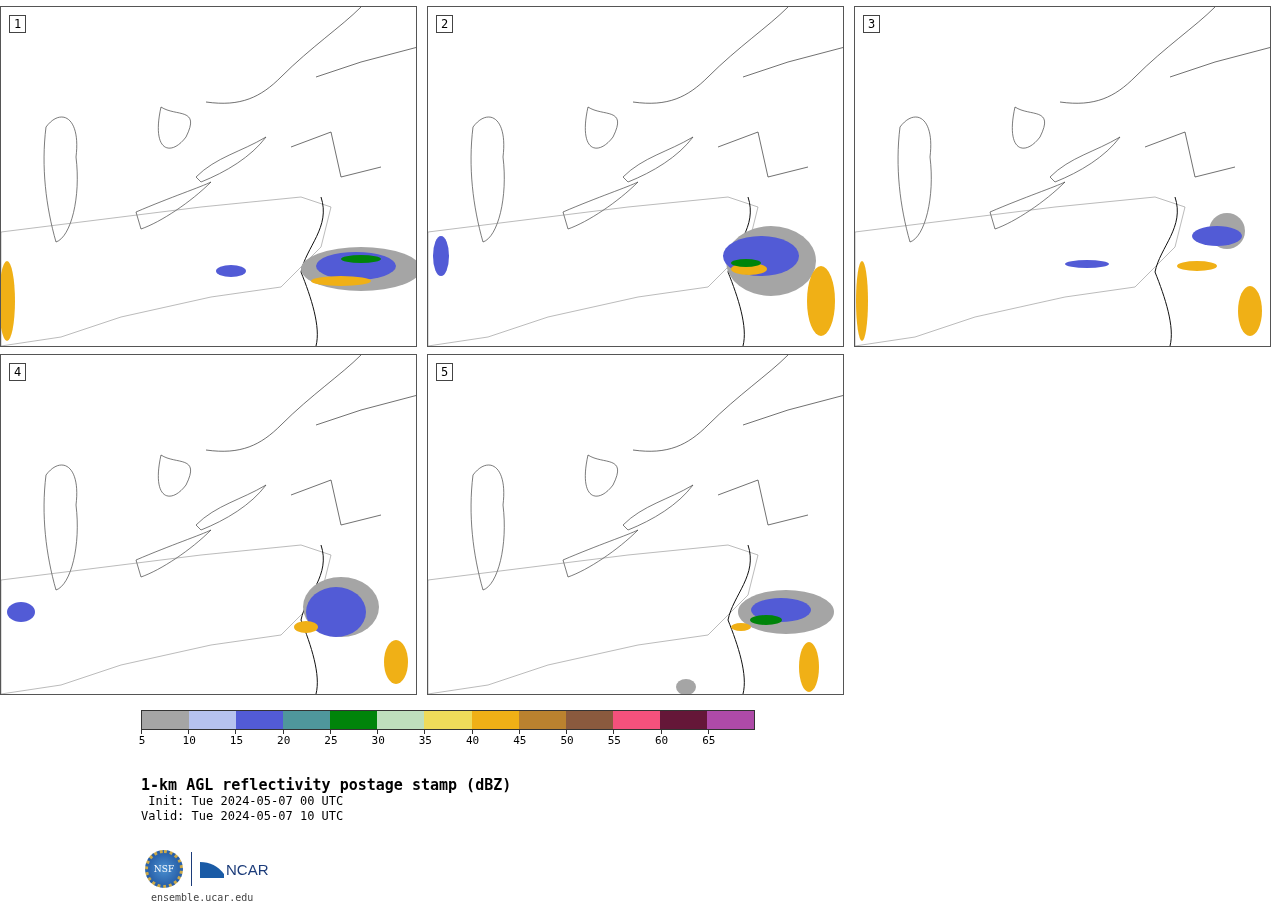 This screenshot has width=1280, height=910. I want to click on panel-number: 3, so click(872, 24).